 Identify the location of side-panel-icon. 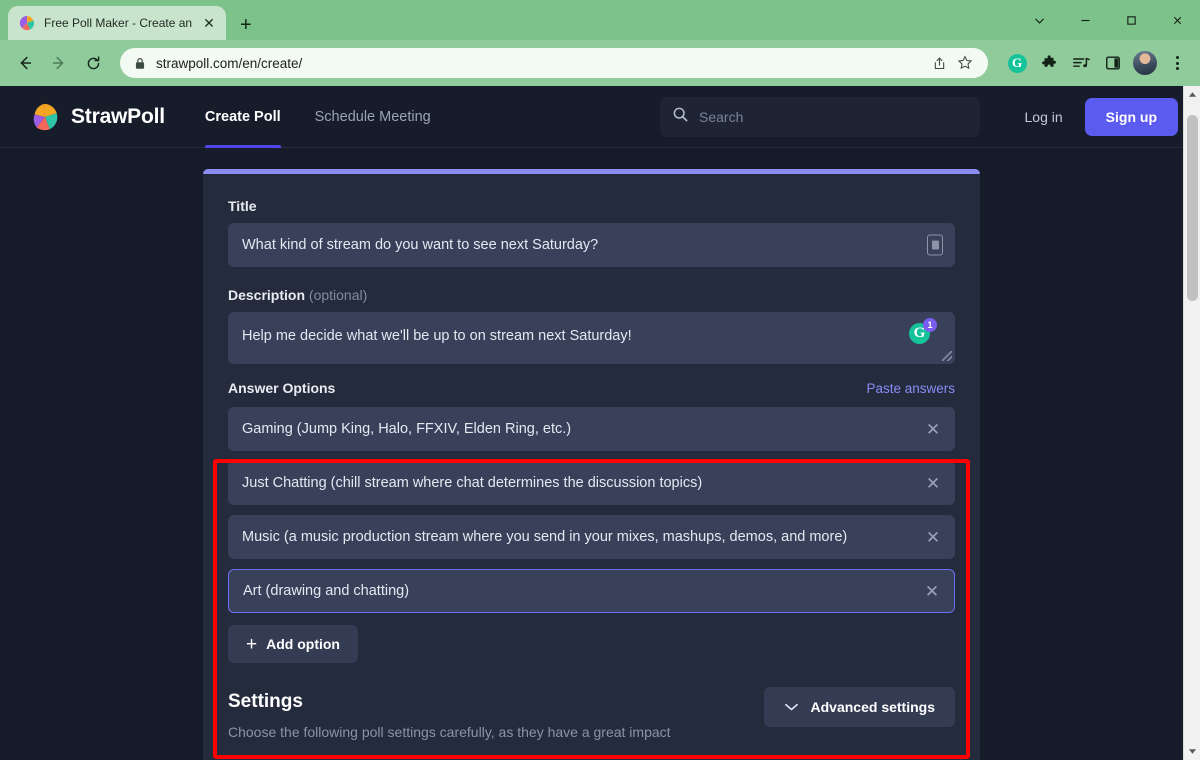
(1113, 63).